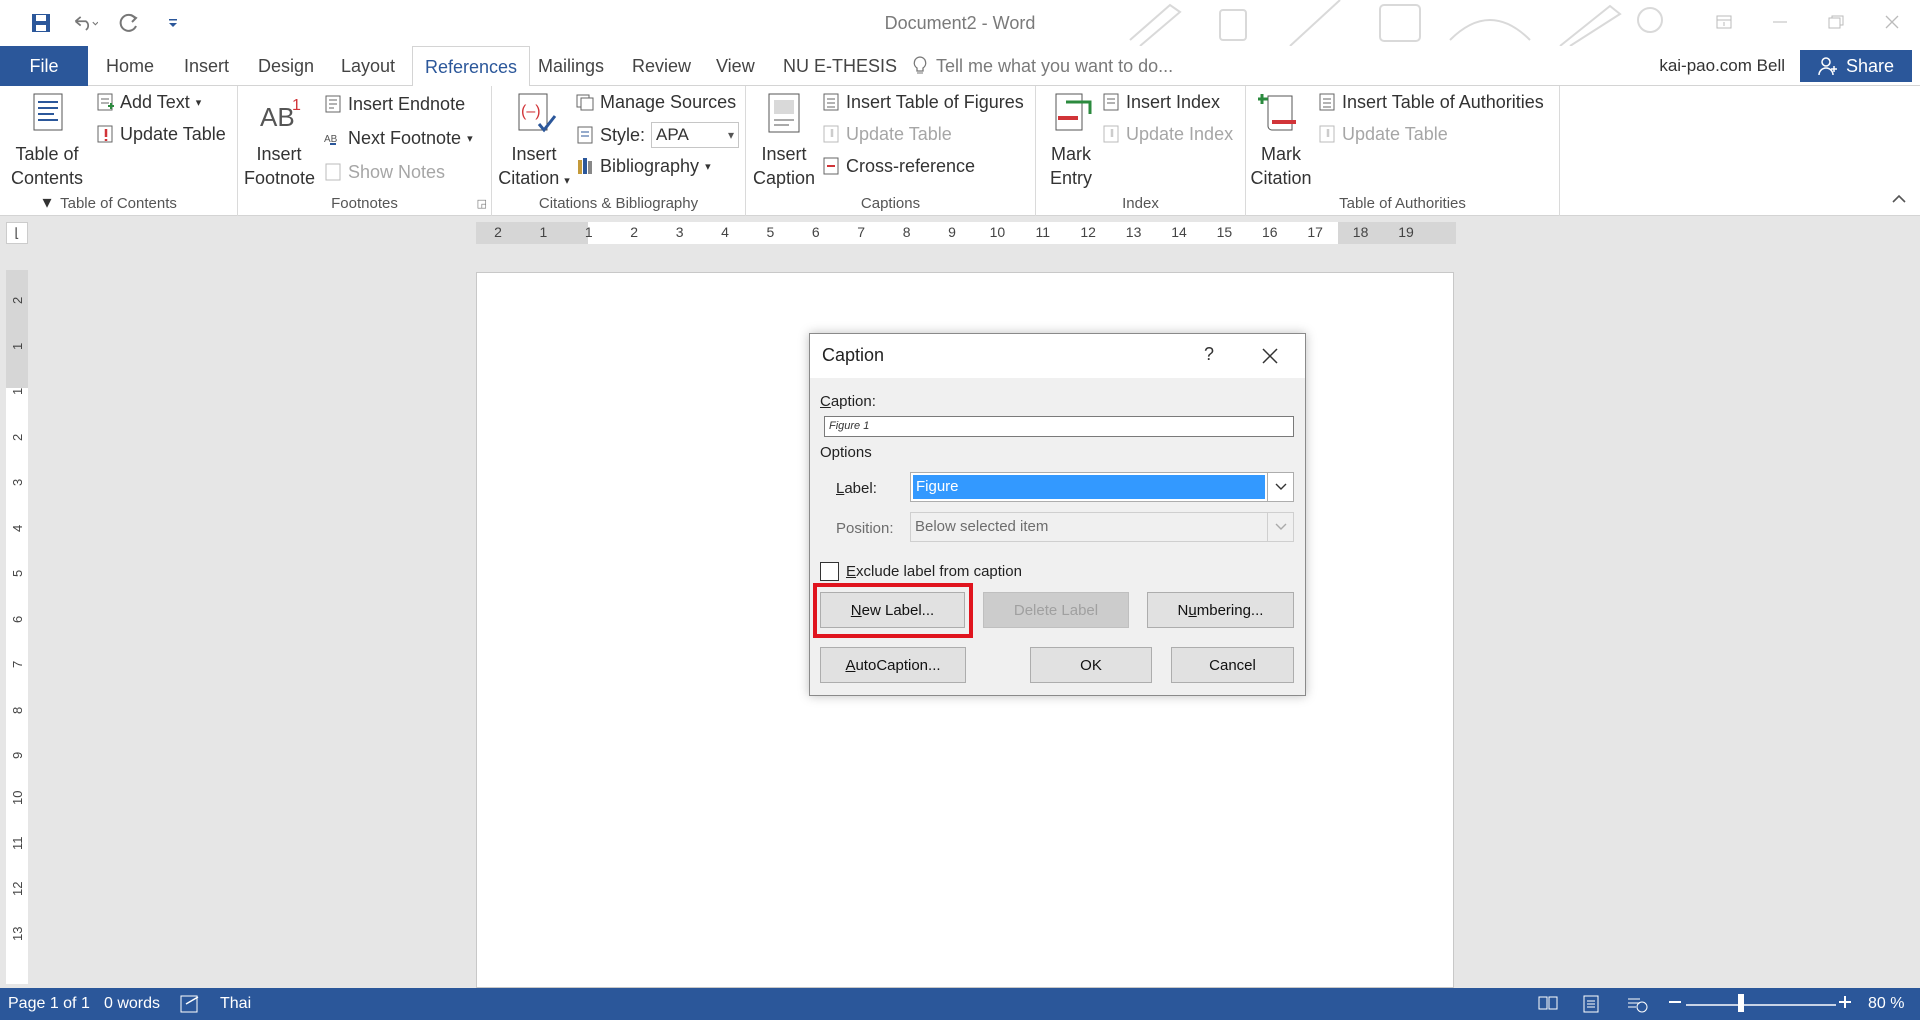 The height and width of the screenshot is (1020, 1920). Describe the element at coordinates (1102, 527) in the screenshot. I see `position-dropdown: Below selected item` at that location.